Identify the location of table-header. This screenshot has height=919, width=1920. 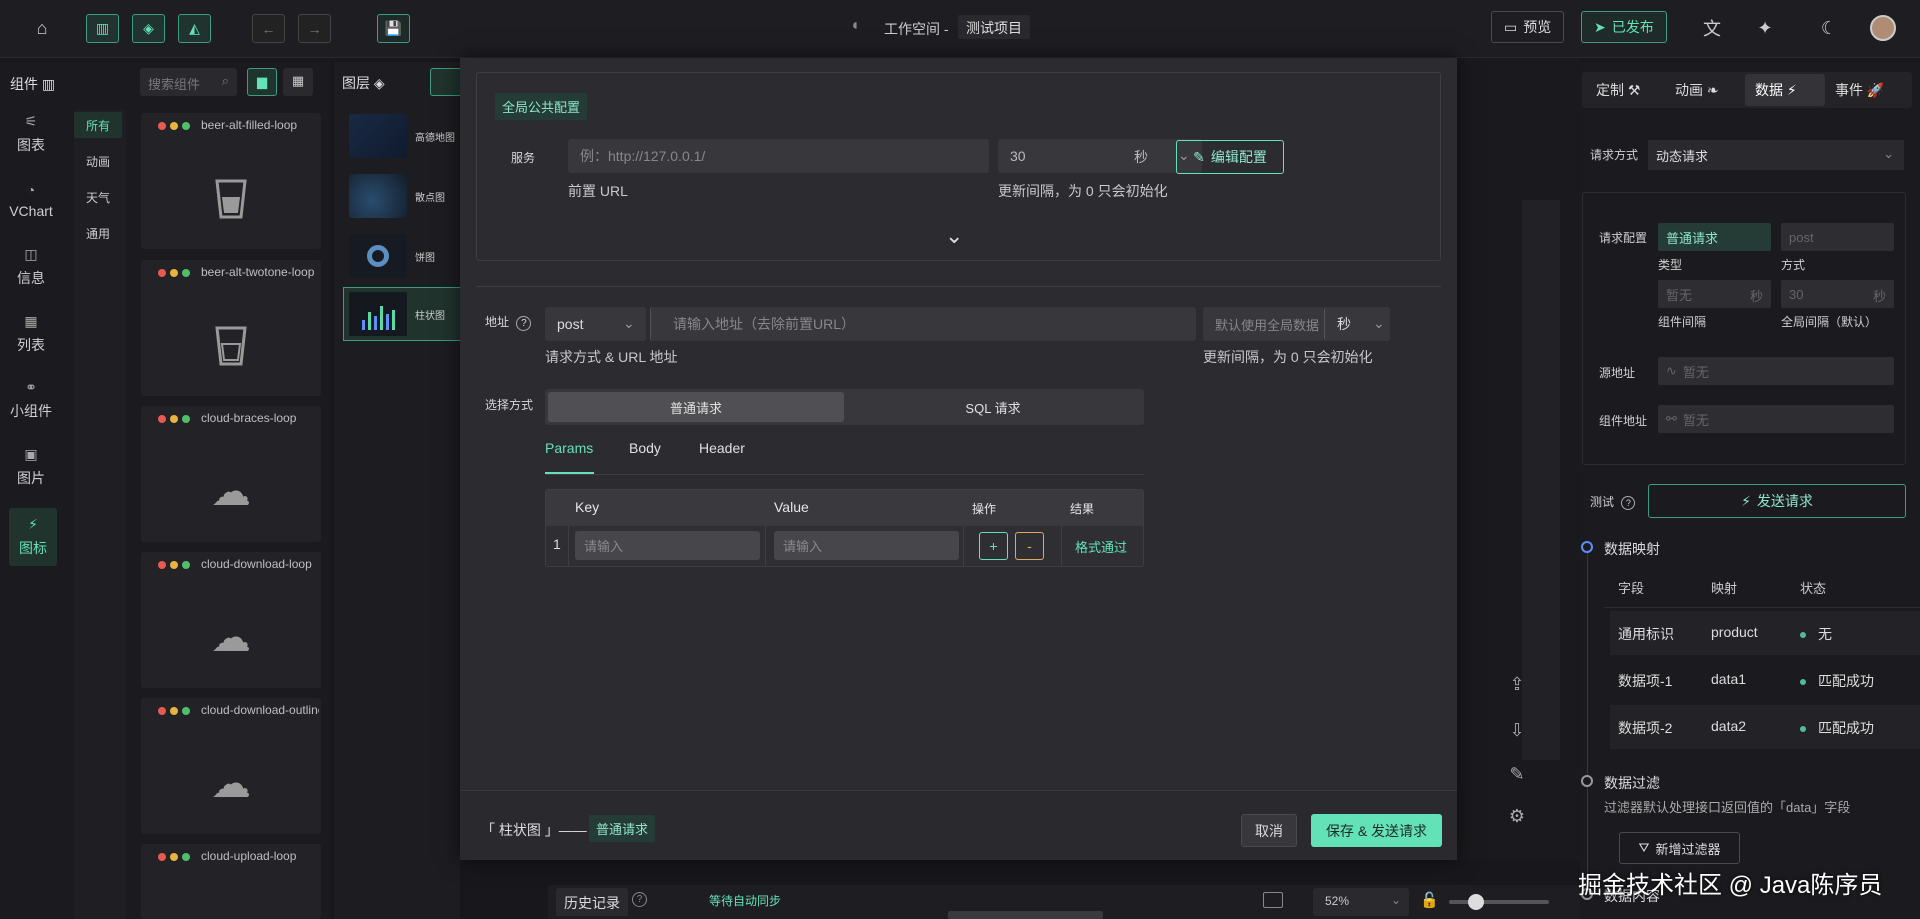
(844, 508).